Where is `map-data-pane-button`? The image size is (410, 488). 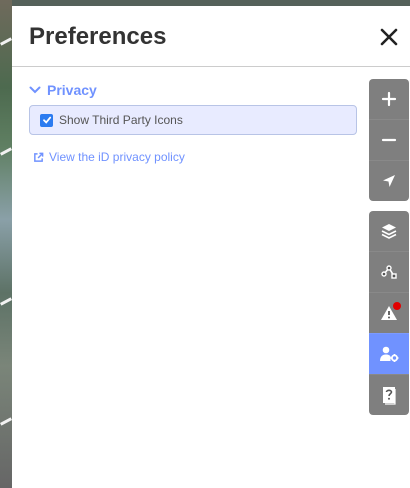
map-data-pane-button is located at coordinates (389, 271).